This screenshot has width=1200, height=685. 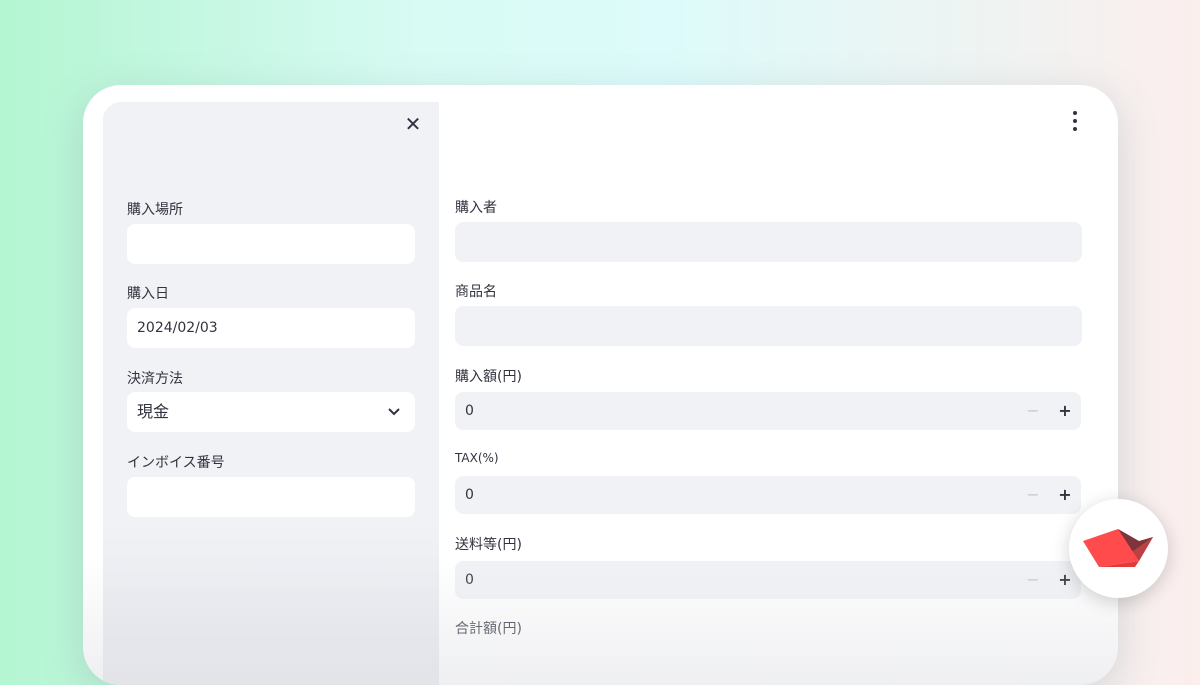 What do you see at coordinates (768, 326) in the screenshot?
I see `product-input` at bounding box center [768, 326].